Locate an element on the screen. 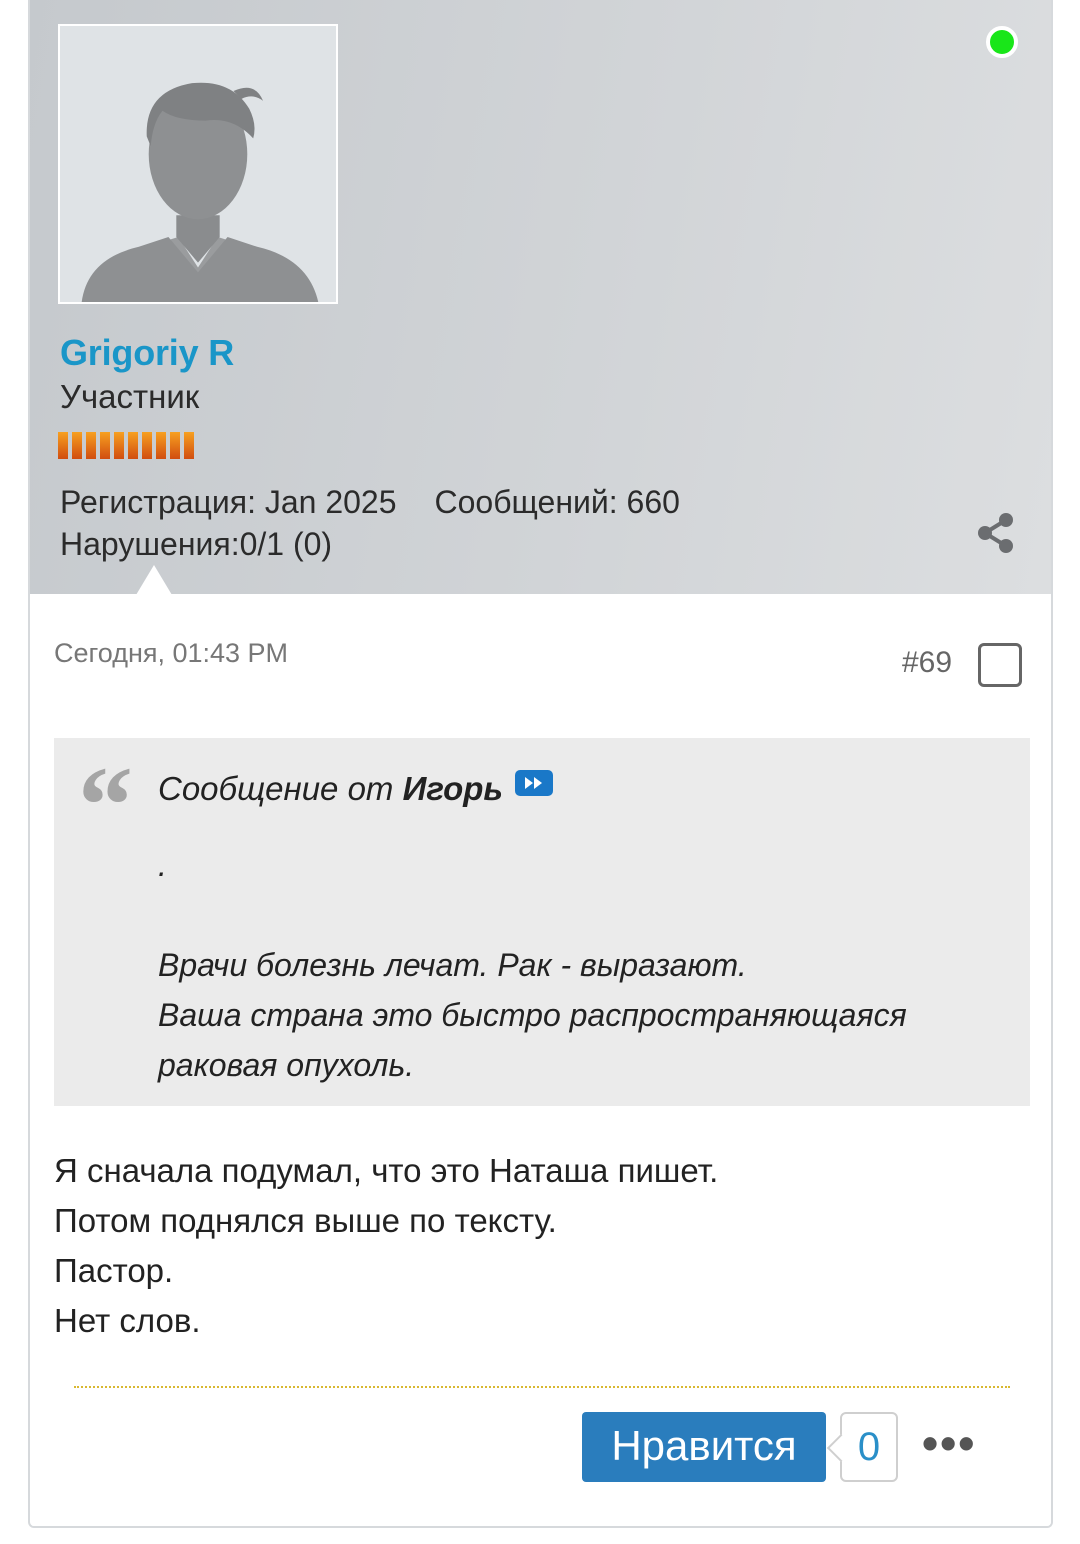 This screenshot has width=1080, height=1544. user-title: Участник is located at coordinates (130, 396).